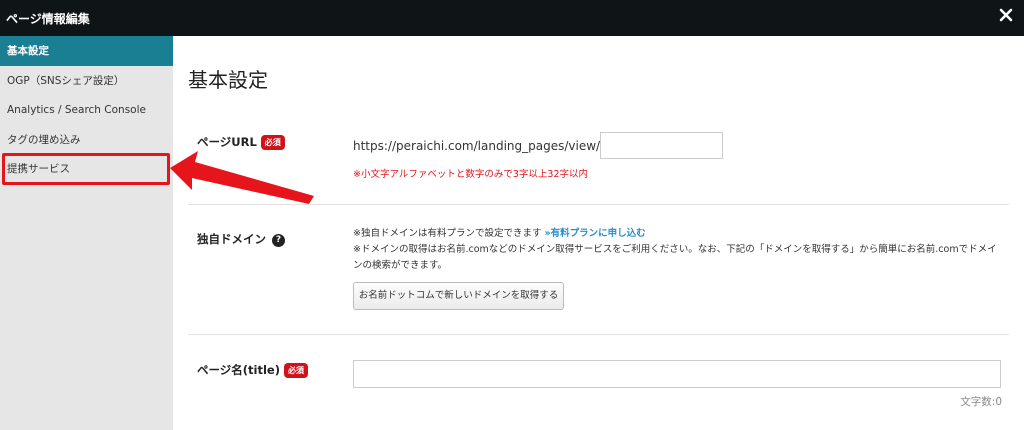 The image size is (1024, 430). Describe the element at coordinates (449, 233) in the screenshot. I see `domain-note-1: ※独自ドメインは有料プランで設定できます` at that location.